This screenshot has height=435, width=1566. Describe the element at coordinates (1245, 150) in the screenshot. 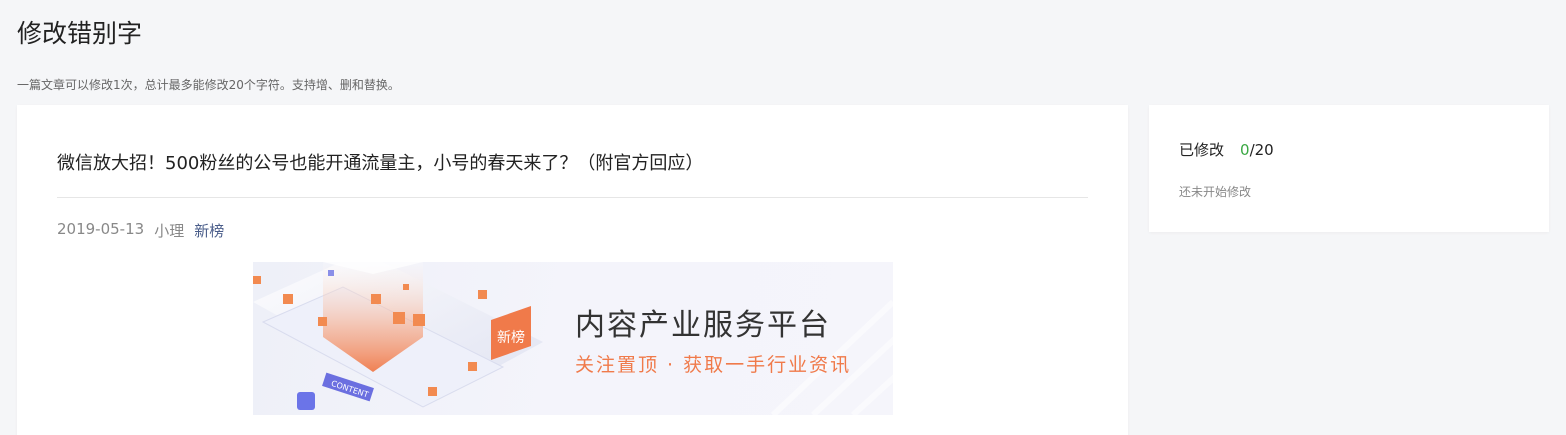

I see `modified-count: 0` at that location.